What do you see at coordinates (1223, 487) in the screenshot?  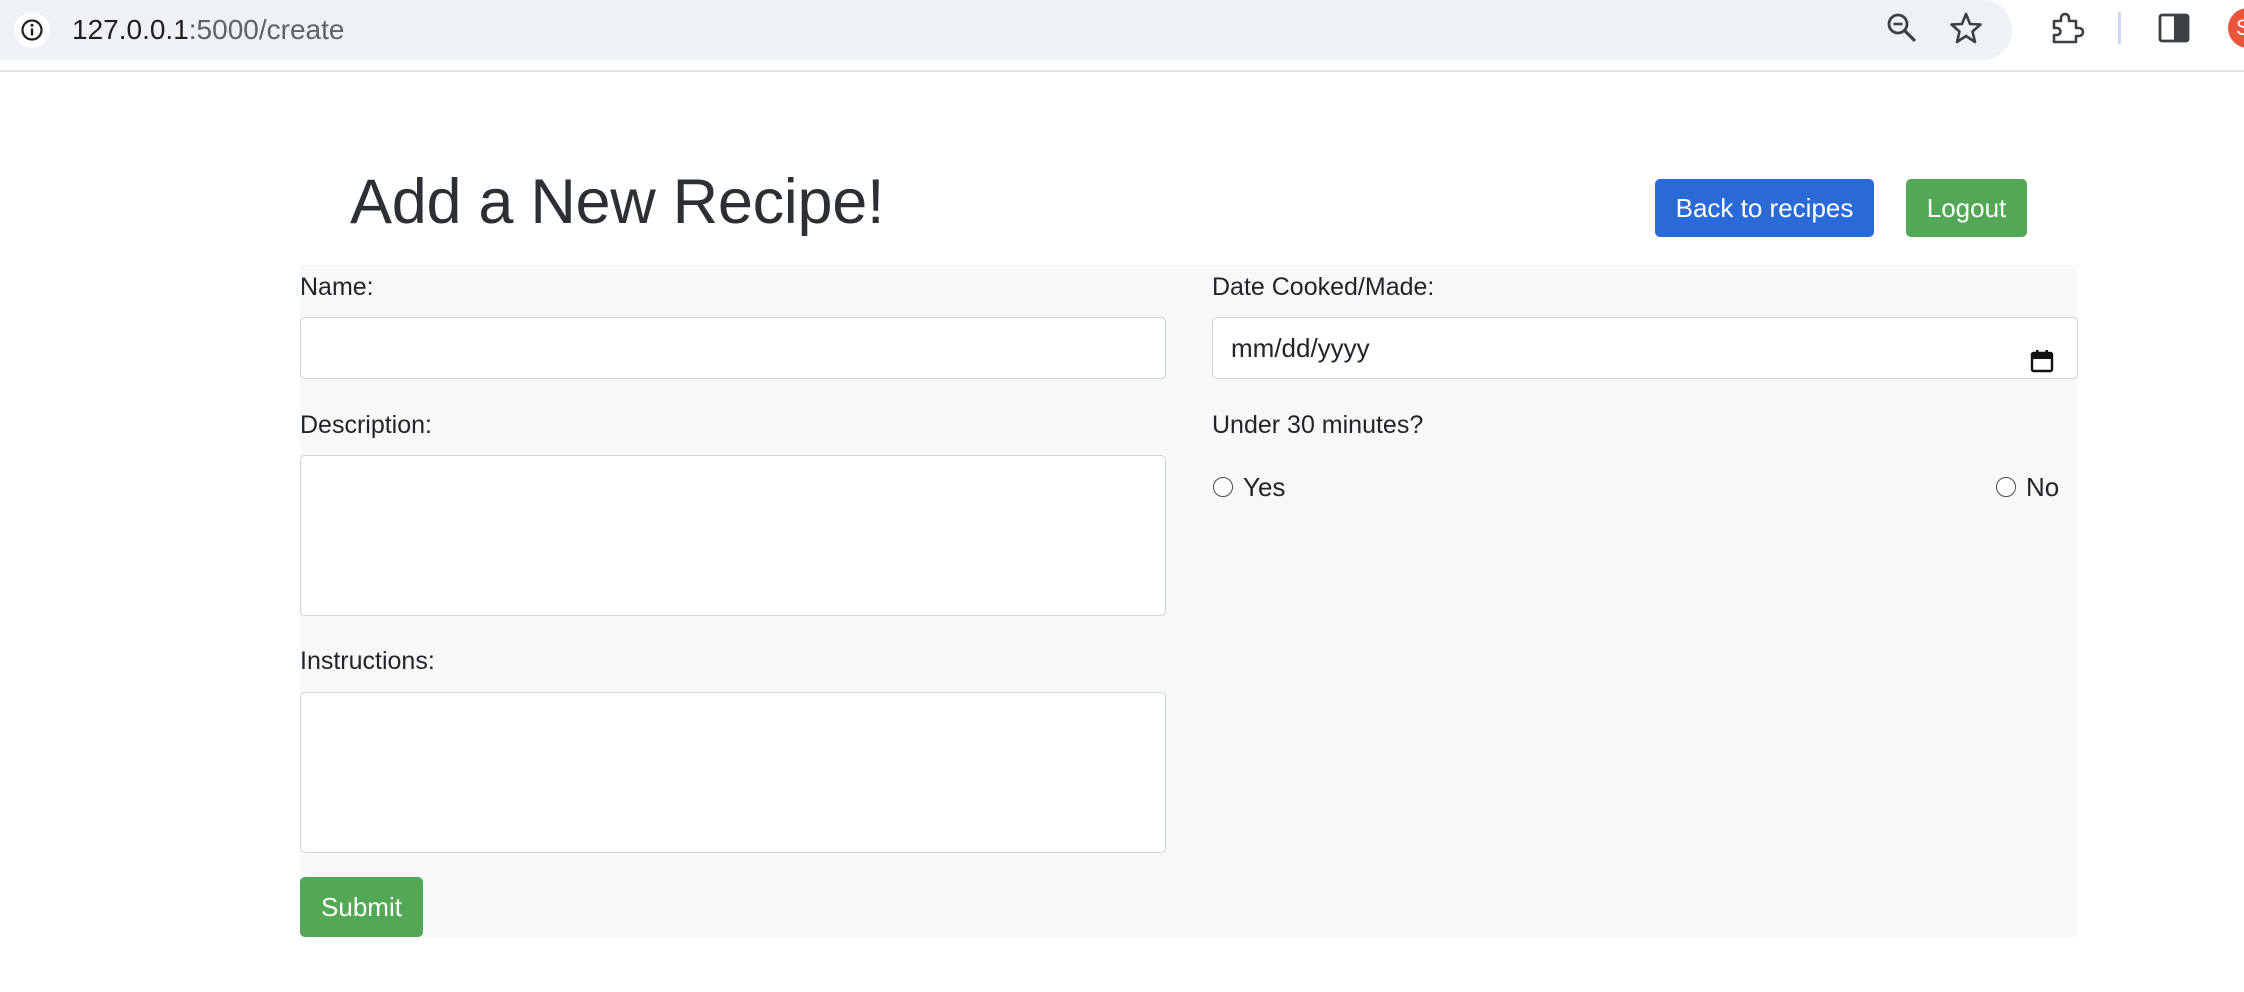 I see `radio-yes-circle` at bounding box center [1223, 487].